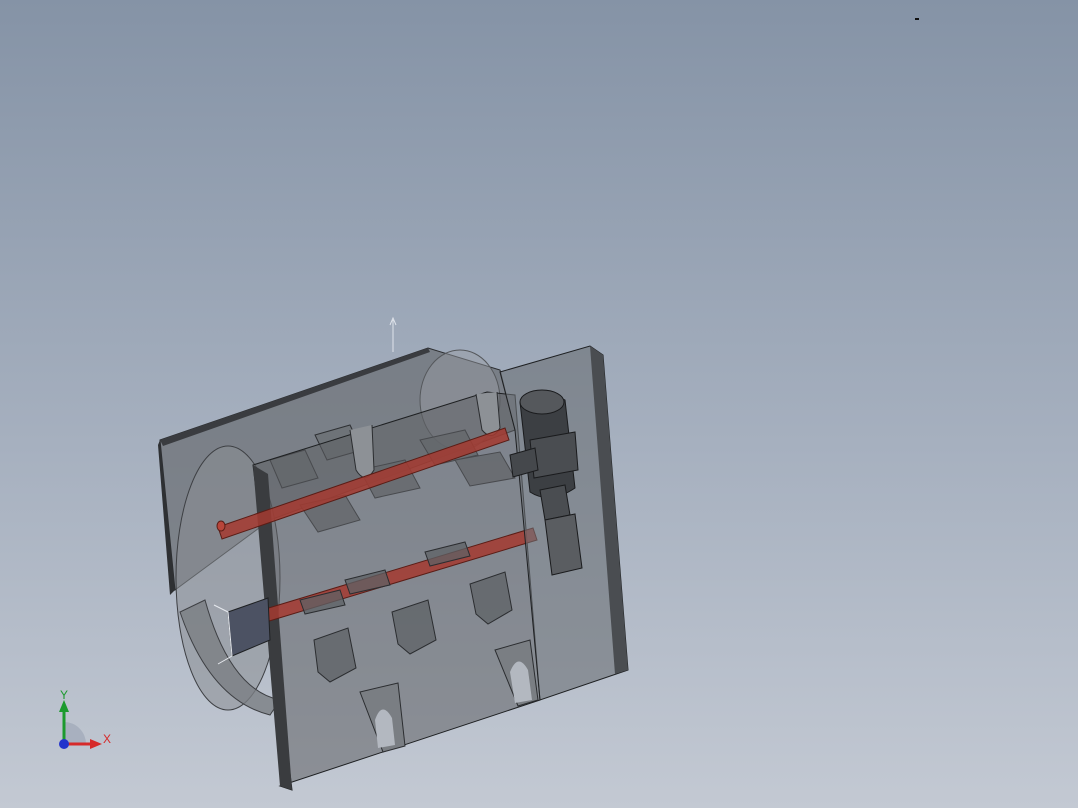 The width and height of the screenshot is (1078, 808). I want to click on x-axis-label: X, so click(107, 739).